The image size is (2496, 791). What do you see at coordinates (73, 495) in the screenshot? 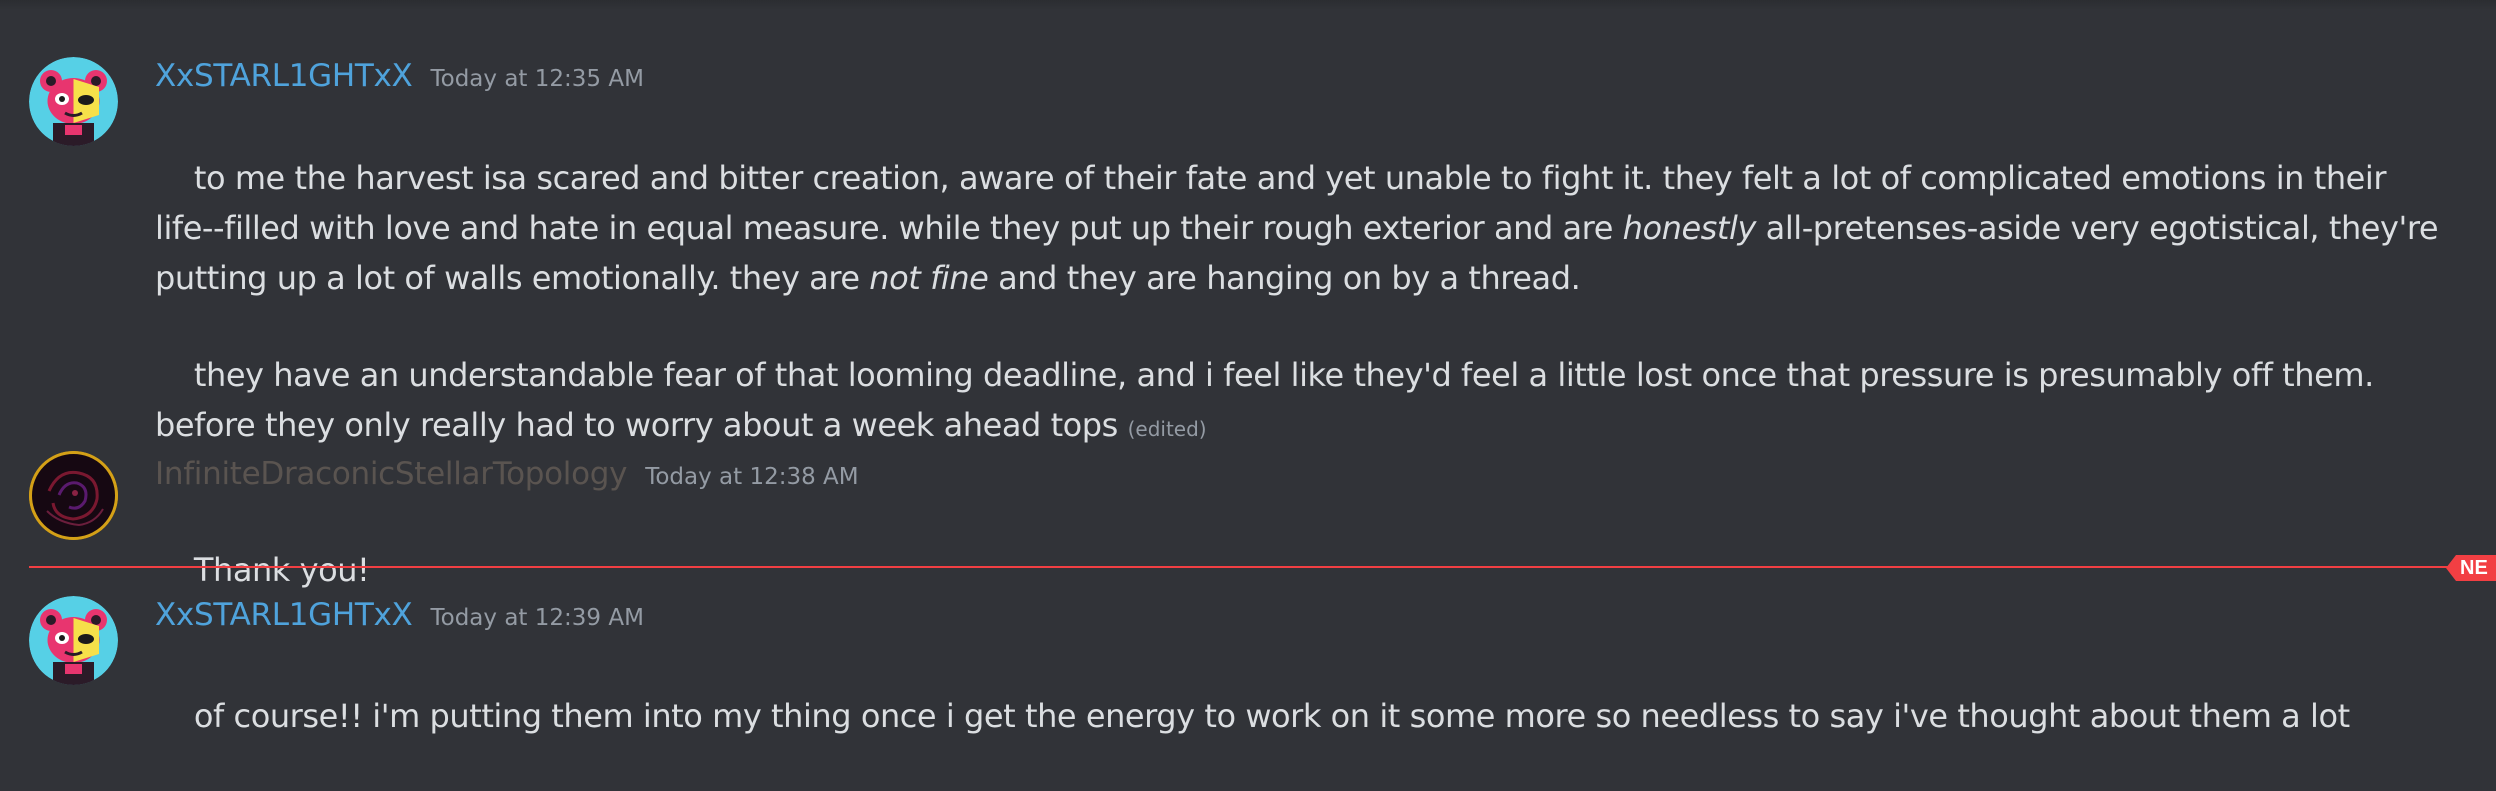
I see `dark-dragon-avatar-icon` at bounding box center [73, 495].